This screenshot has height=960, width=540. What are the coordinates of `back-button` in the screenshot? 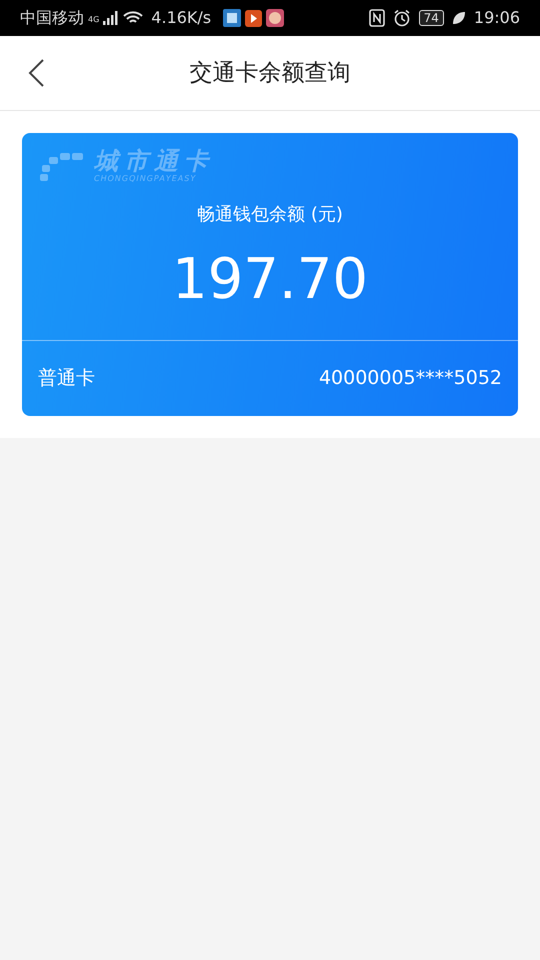 It's located at (36, 73).